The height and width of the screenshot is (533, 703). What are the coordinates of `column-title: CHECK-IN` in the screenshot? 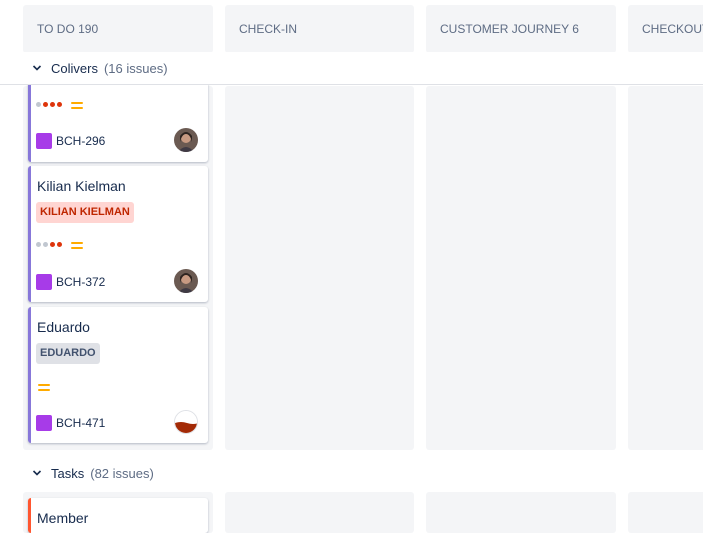 It's located at (268, 29).